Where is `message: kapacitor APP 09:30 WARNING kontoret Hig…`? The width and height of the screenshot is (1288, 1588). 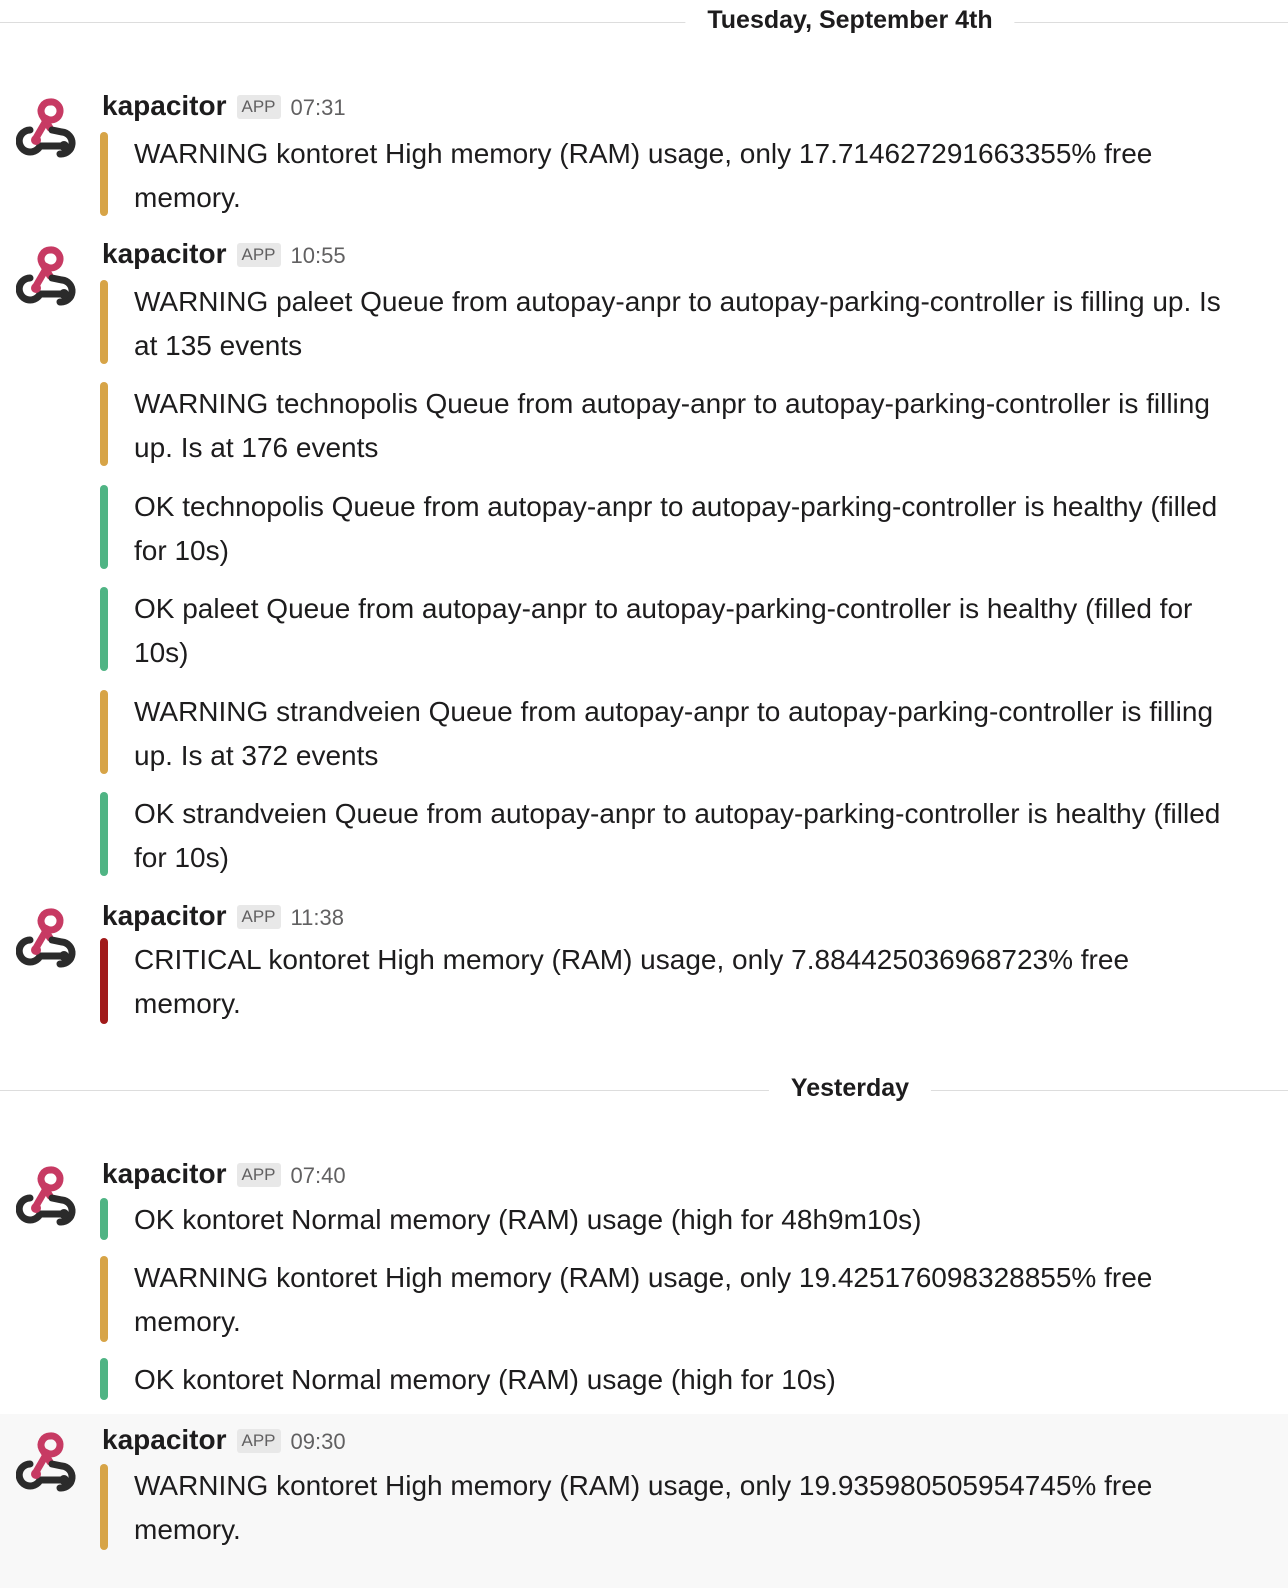 message: kapacitor APP 09:30 WARNING kontoret Hig… is located at coordinates (644, 1501).